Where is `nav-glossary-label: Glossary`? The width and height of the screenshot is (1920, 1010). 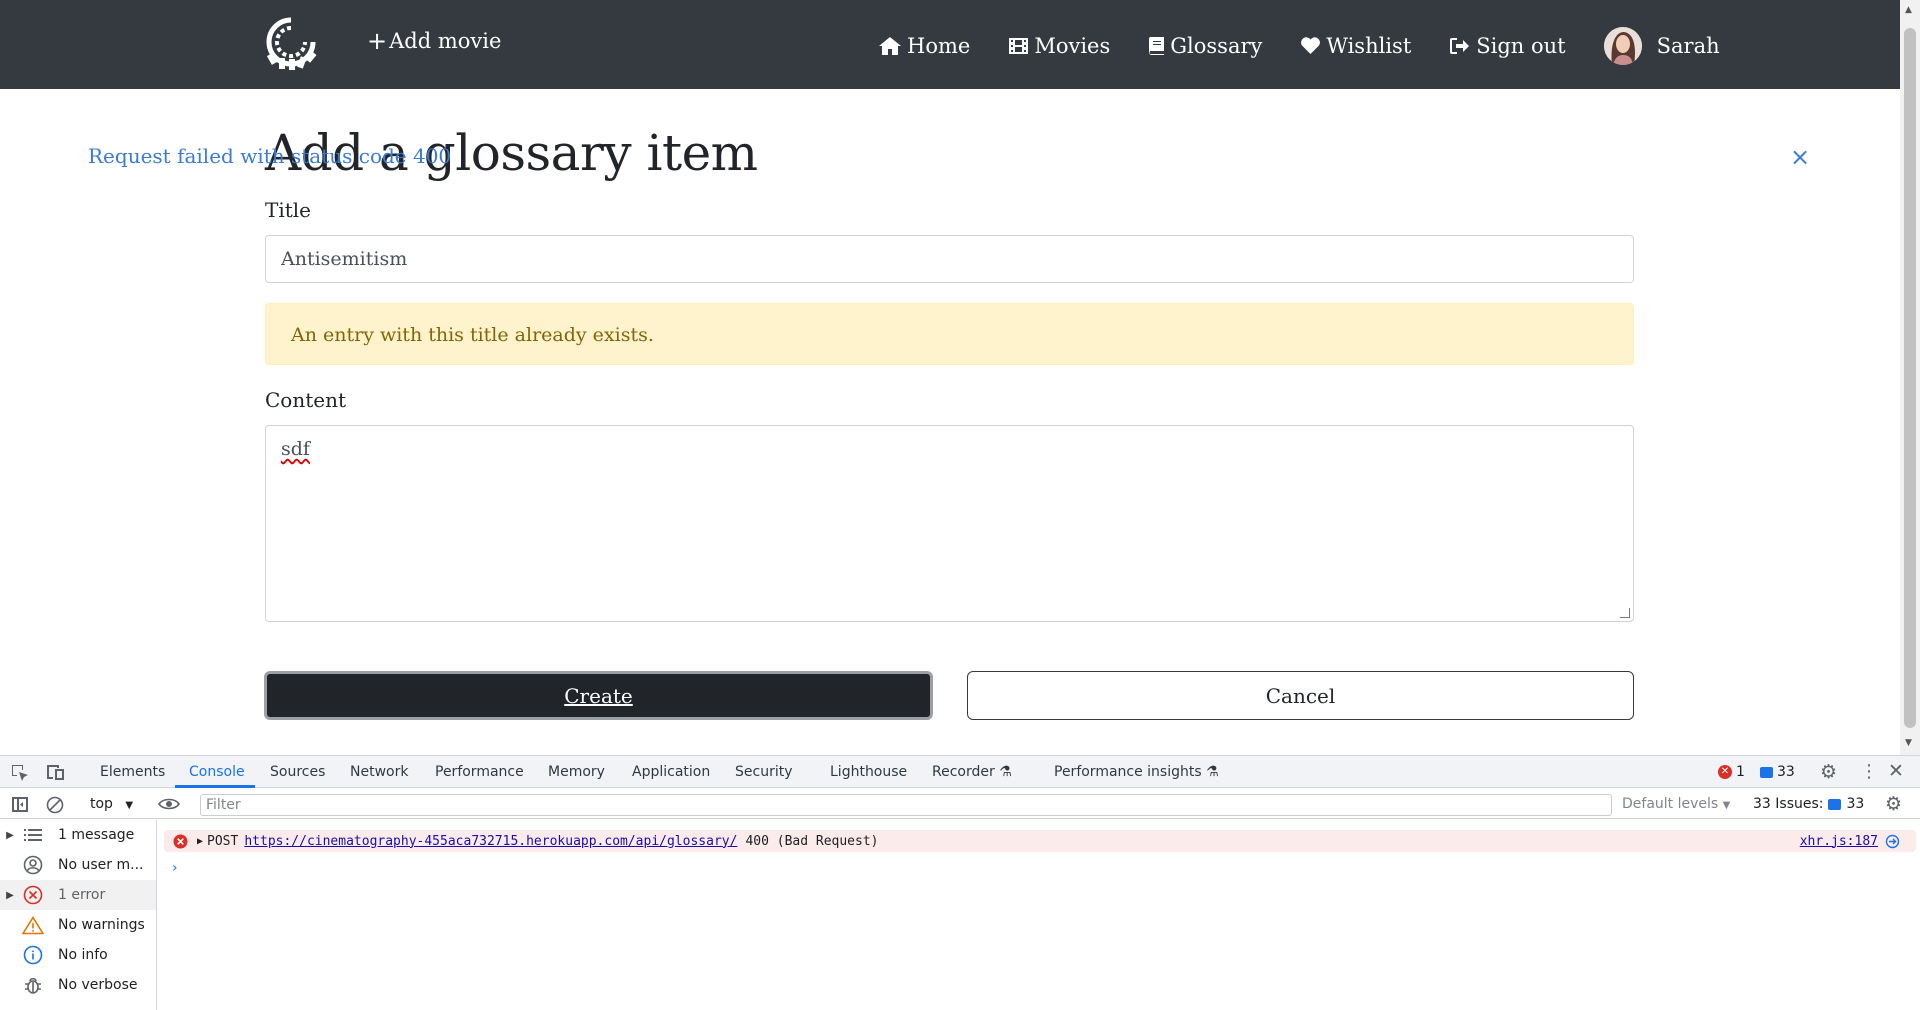
nav-glossary-label: Glossary is located at coordinates (1216, 46).